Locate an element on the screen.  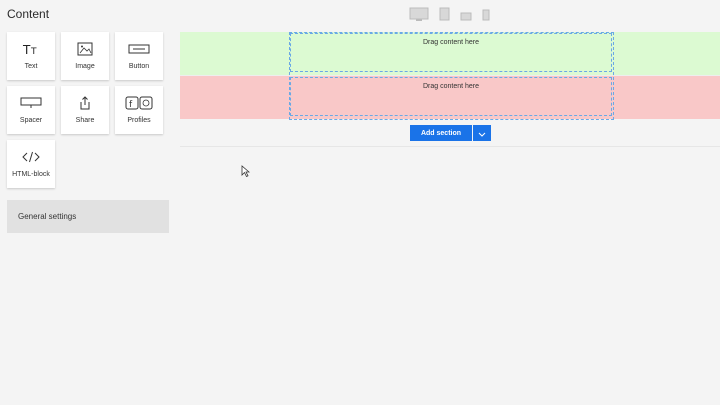
landscape-icon is located at coordinates (466, 17).